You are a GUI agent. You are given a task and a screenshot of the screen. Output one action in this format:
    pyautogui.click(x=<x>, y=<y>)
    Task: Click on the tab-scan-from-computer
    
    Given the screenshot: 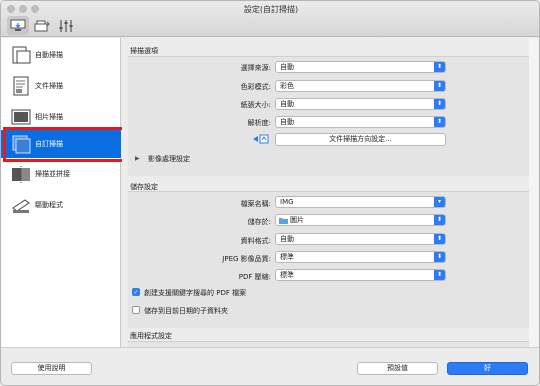 What is the action you would take?
    pyautogui.click(x=18, y=25)
    